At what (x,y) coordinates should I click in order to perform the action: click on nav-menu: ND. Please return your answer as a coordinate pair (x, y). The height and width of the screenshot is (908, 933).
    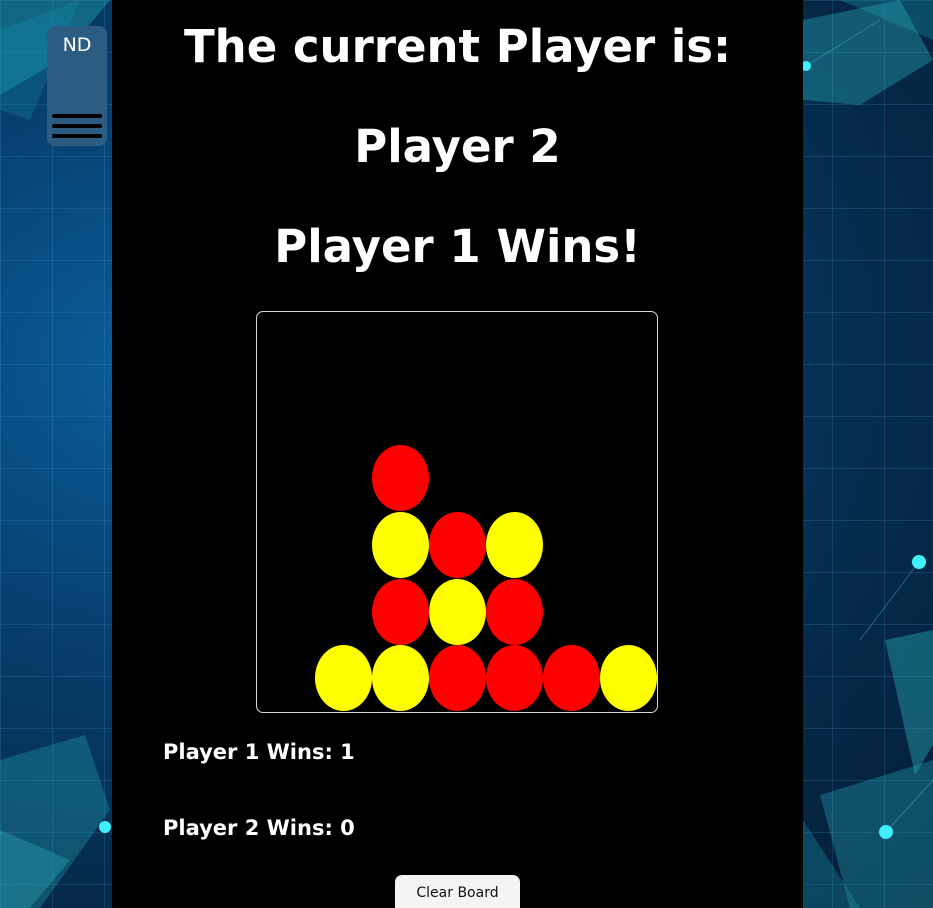
    Looking at the image, I should click on (77, 86).